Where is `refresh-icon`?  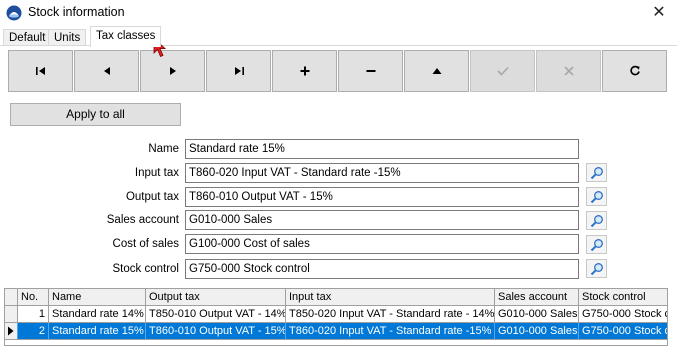
refresh-icon is located at coordinates (634, 70).